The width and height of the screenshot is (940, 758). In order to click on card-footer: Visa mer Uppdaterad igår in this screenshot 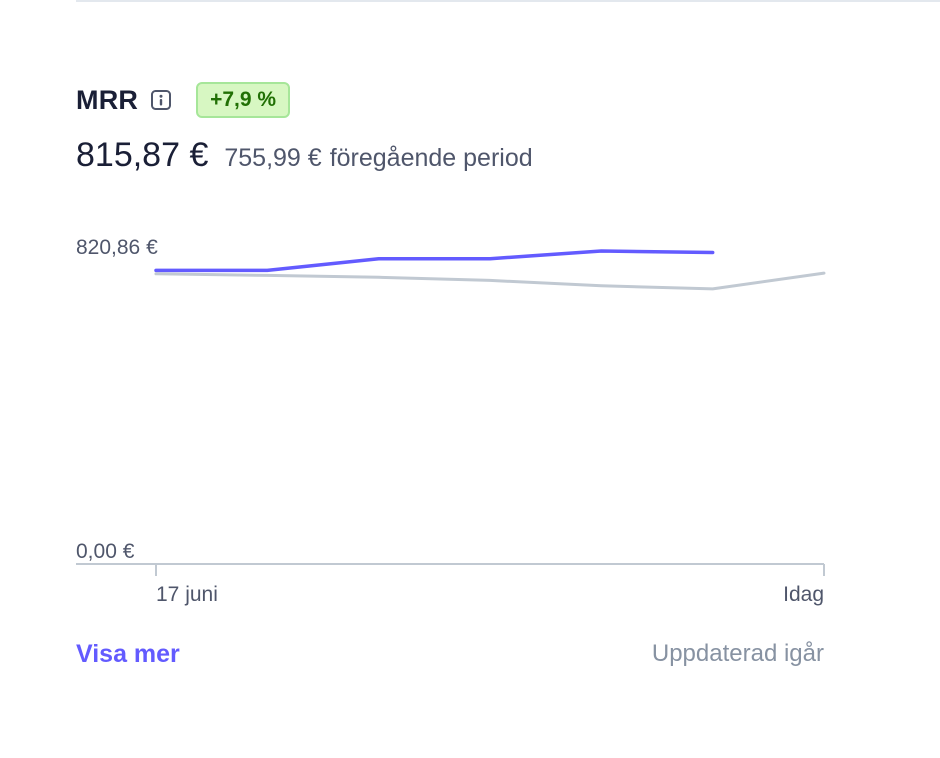, I will do `click(450, 654)`.